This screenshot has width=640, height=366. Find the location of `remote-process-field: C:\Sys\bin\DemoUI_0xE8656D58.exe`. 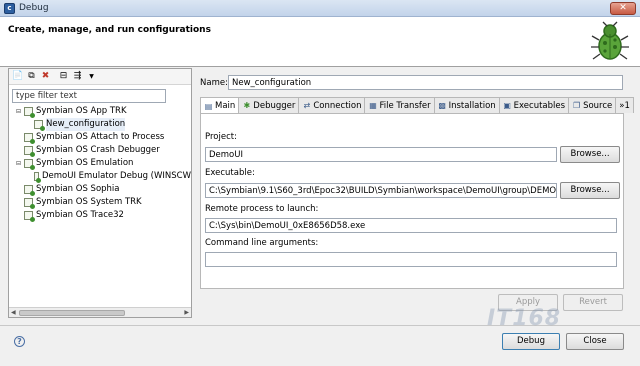

remote-process-field: C:\Sys\bin\DemoUI_0xE8656D58.exe is located at coordinates (411, 225).